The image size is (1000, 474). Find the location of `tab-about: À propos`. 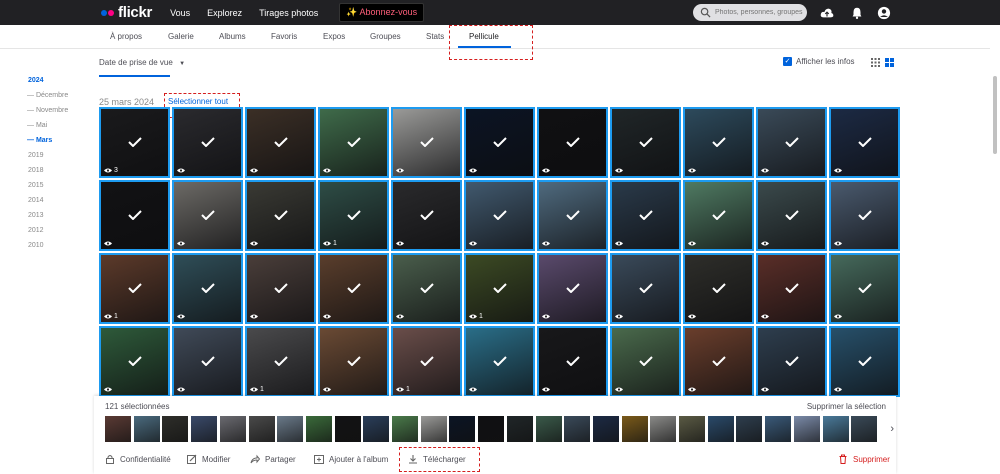

tab-about: À propos is located at coordinates (126, 36).